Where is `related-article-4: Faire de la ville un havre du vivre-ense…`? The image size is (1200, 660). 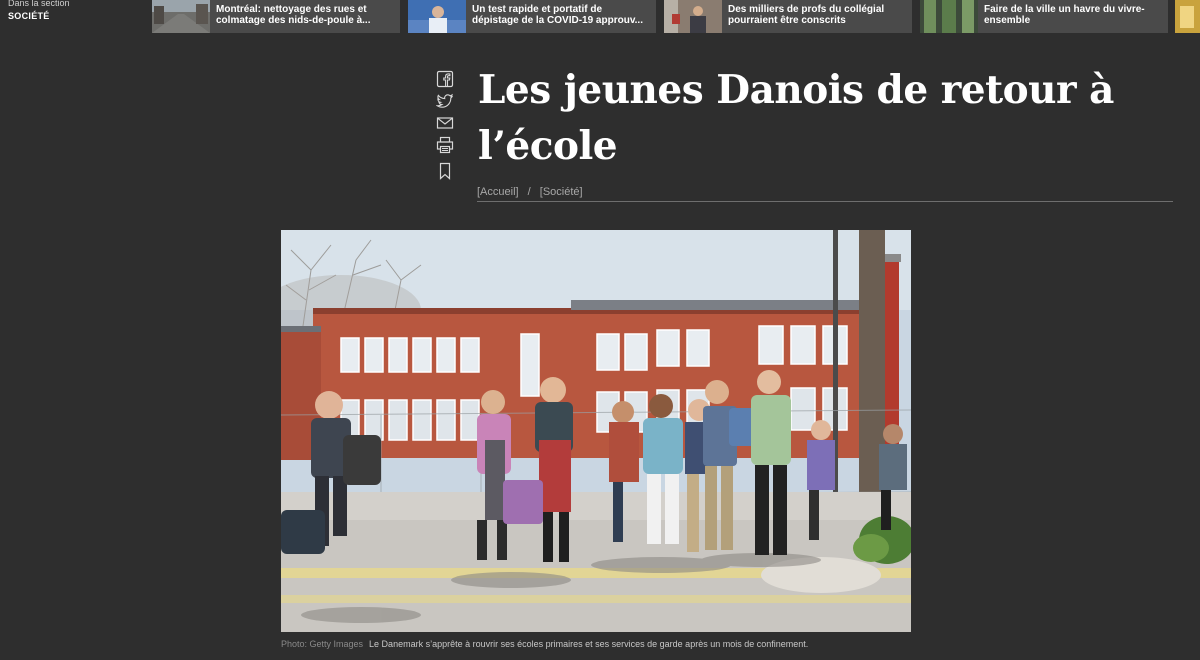
related-article-4: Faire de la ville un havre du vivre-ense… is located at coordinates (1044, 16).